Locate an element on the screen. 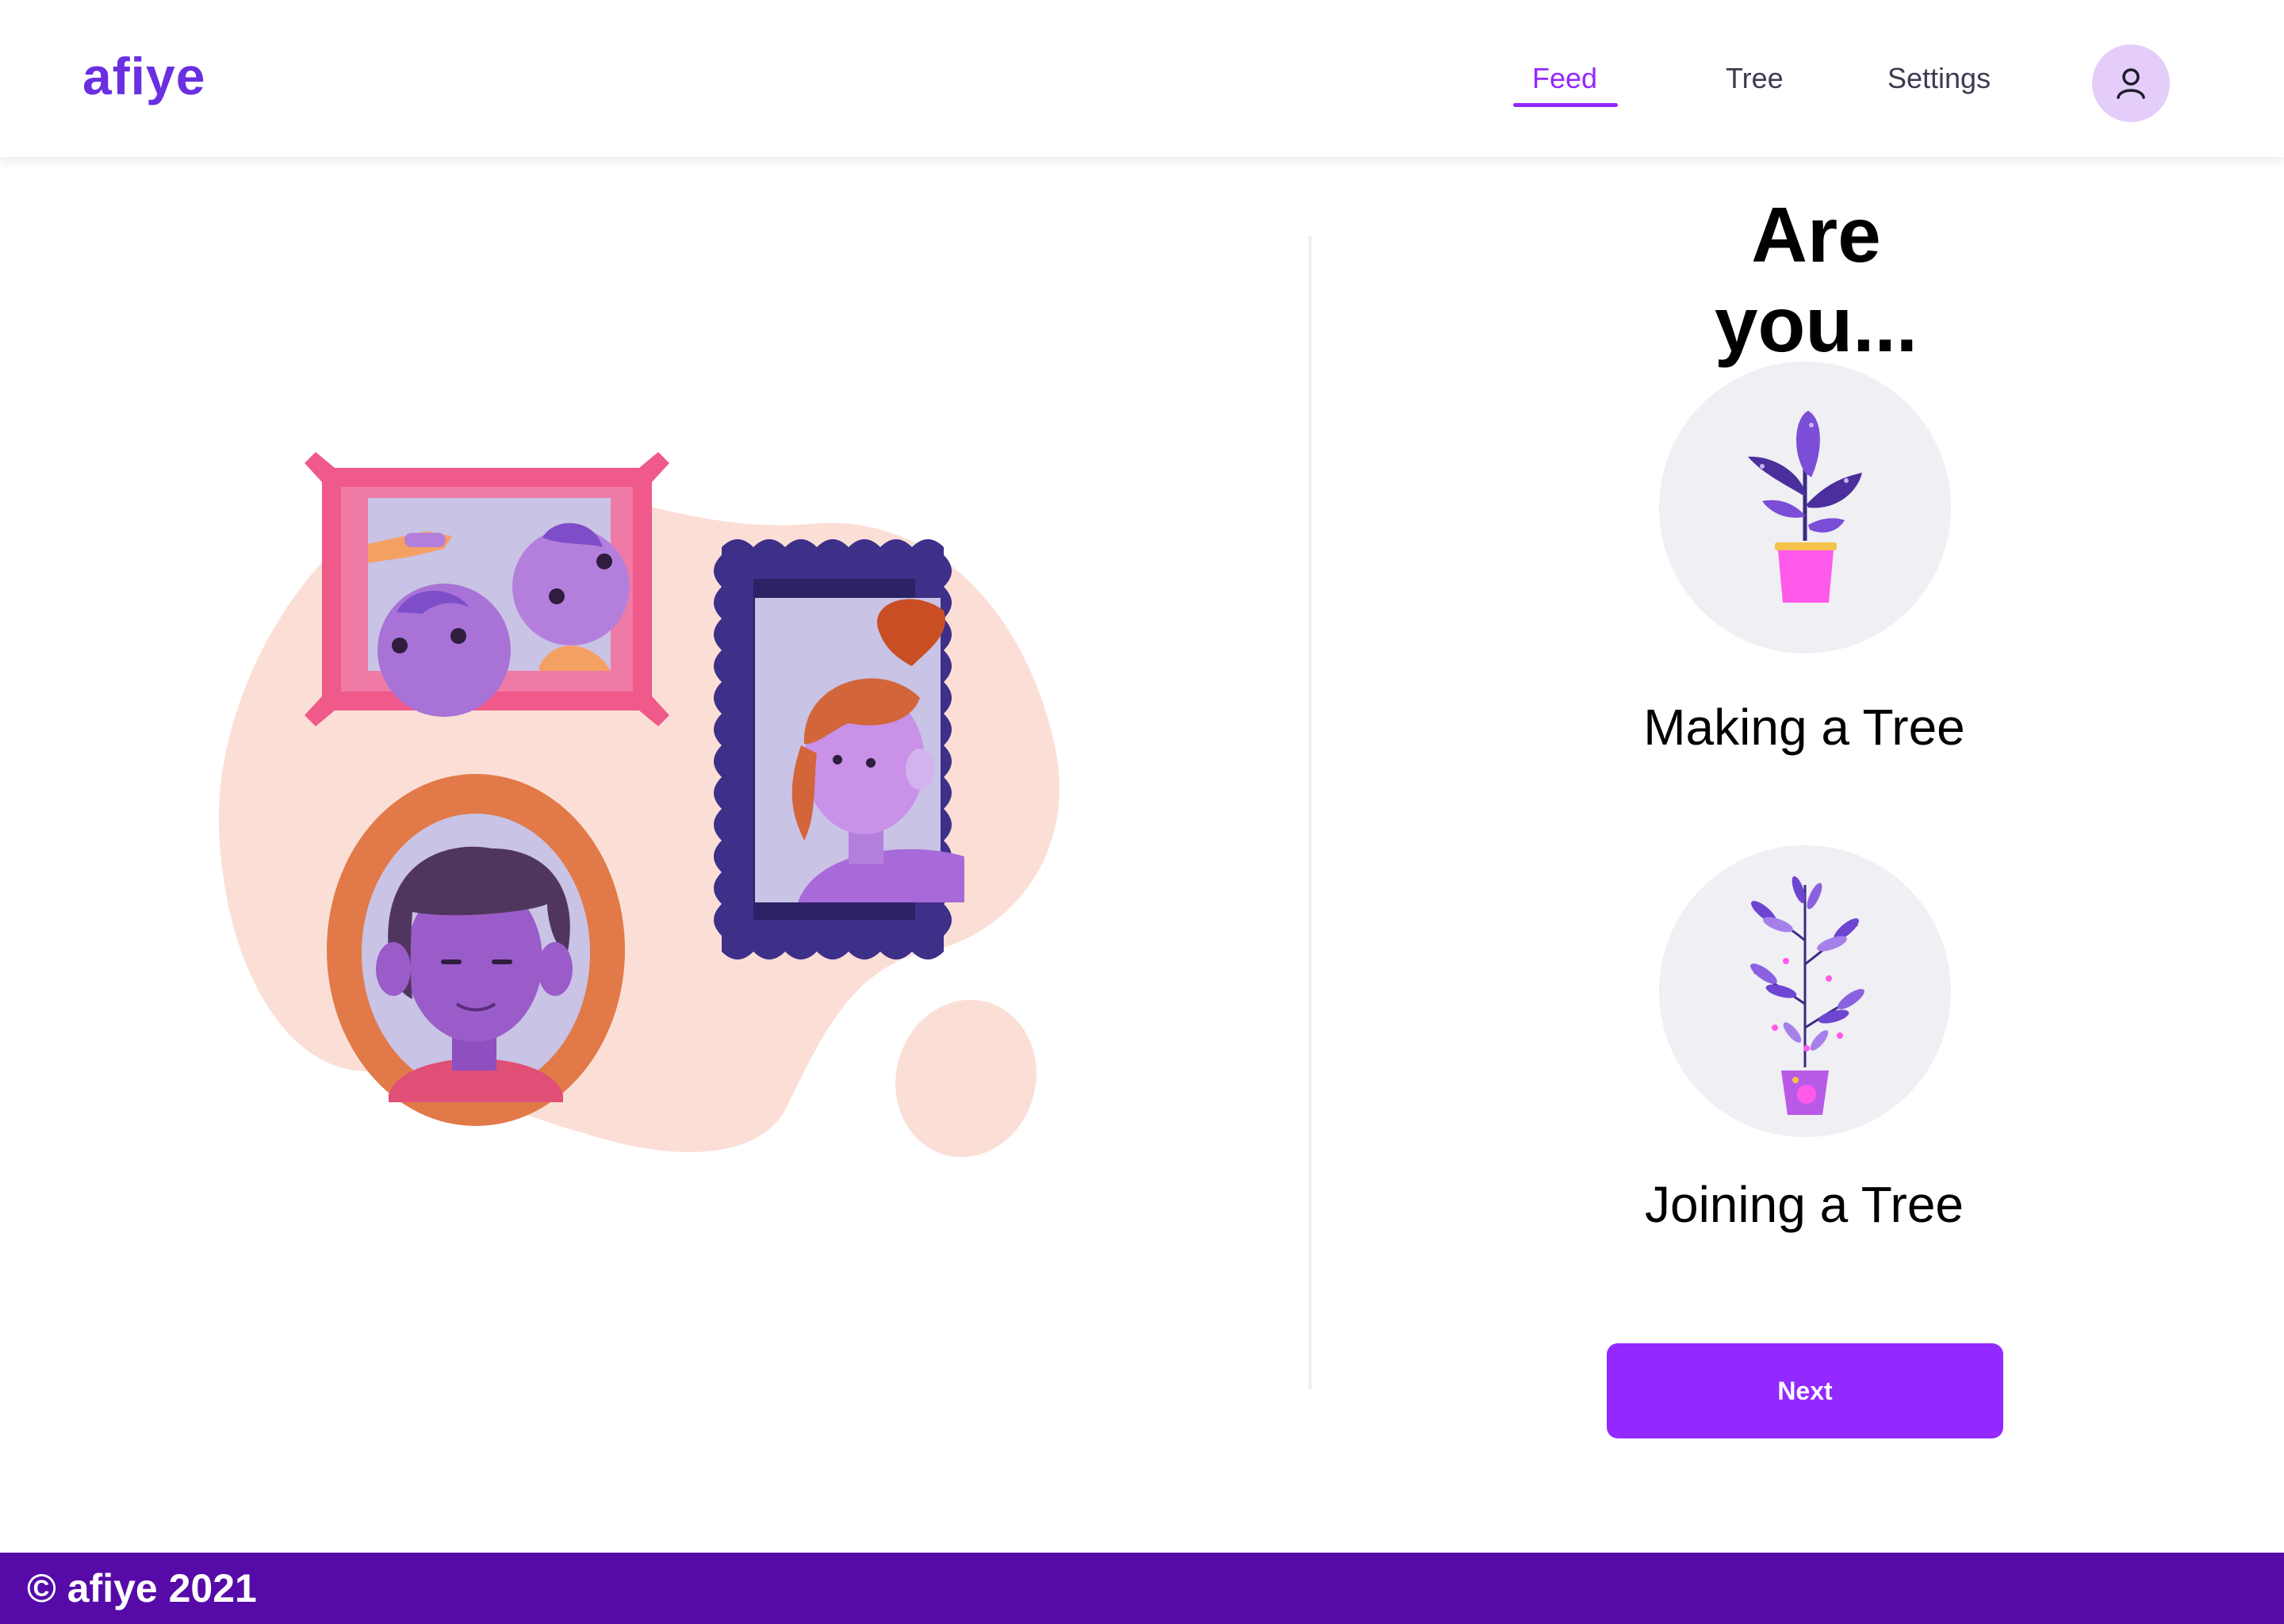 This screenshot has height=1624, width=2284. orange-oval-photo-frame is located at coordinates (476, 950).